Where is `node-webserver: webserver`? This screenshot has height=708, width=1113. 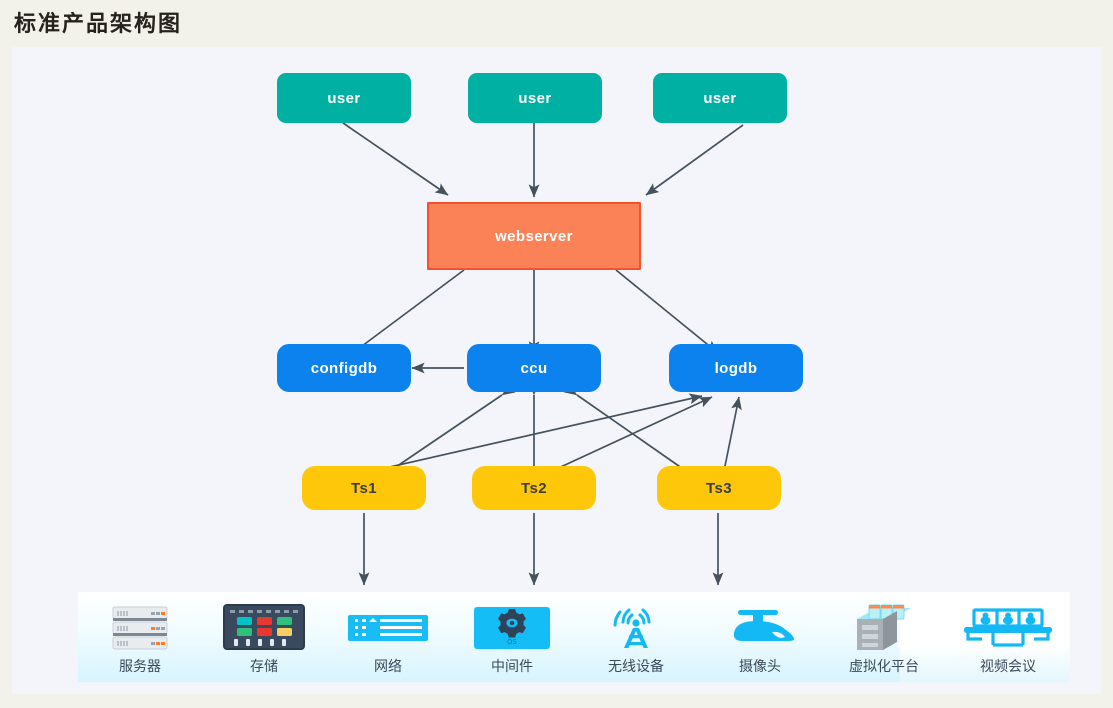 node-webserver: webserver is located at coordinates (534, 236).